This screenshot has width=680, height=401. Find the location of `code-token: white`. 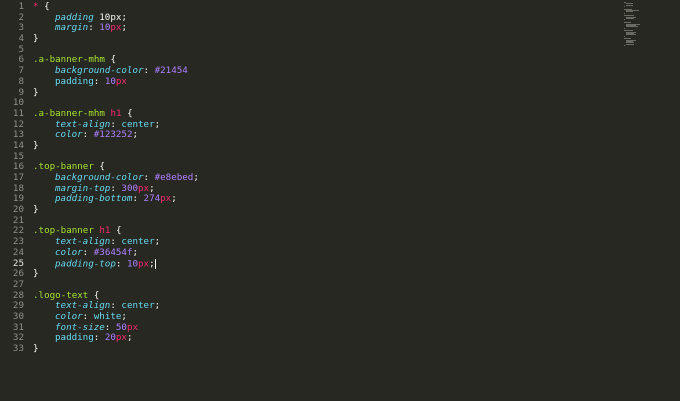

code-token: white is located at coordinates (107, 316).